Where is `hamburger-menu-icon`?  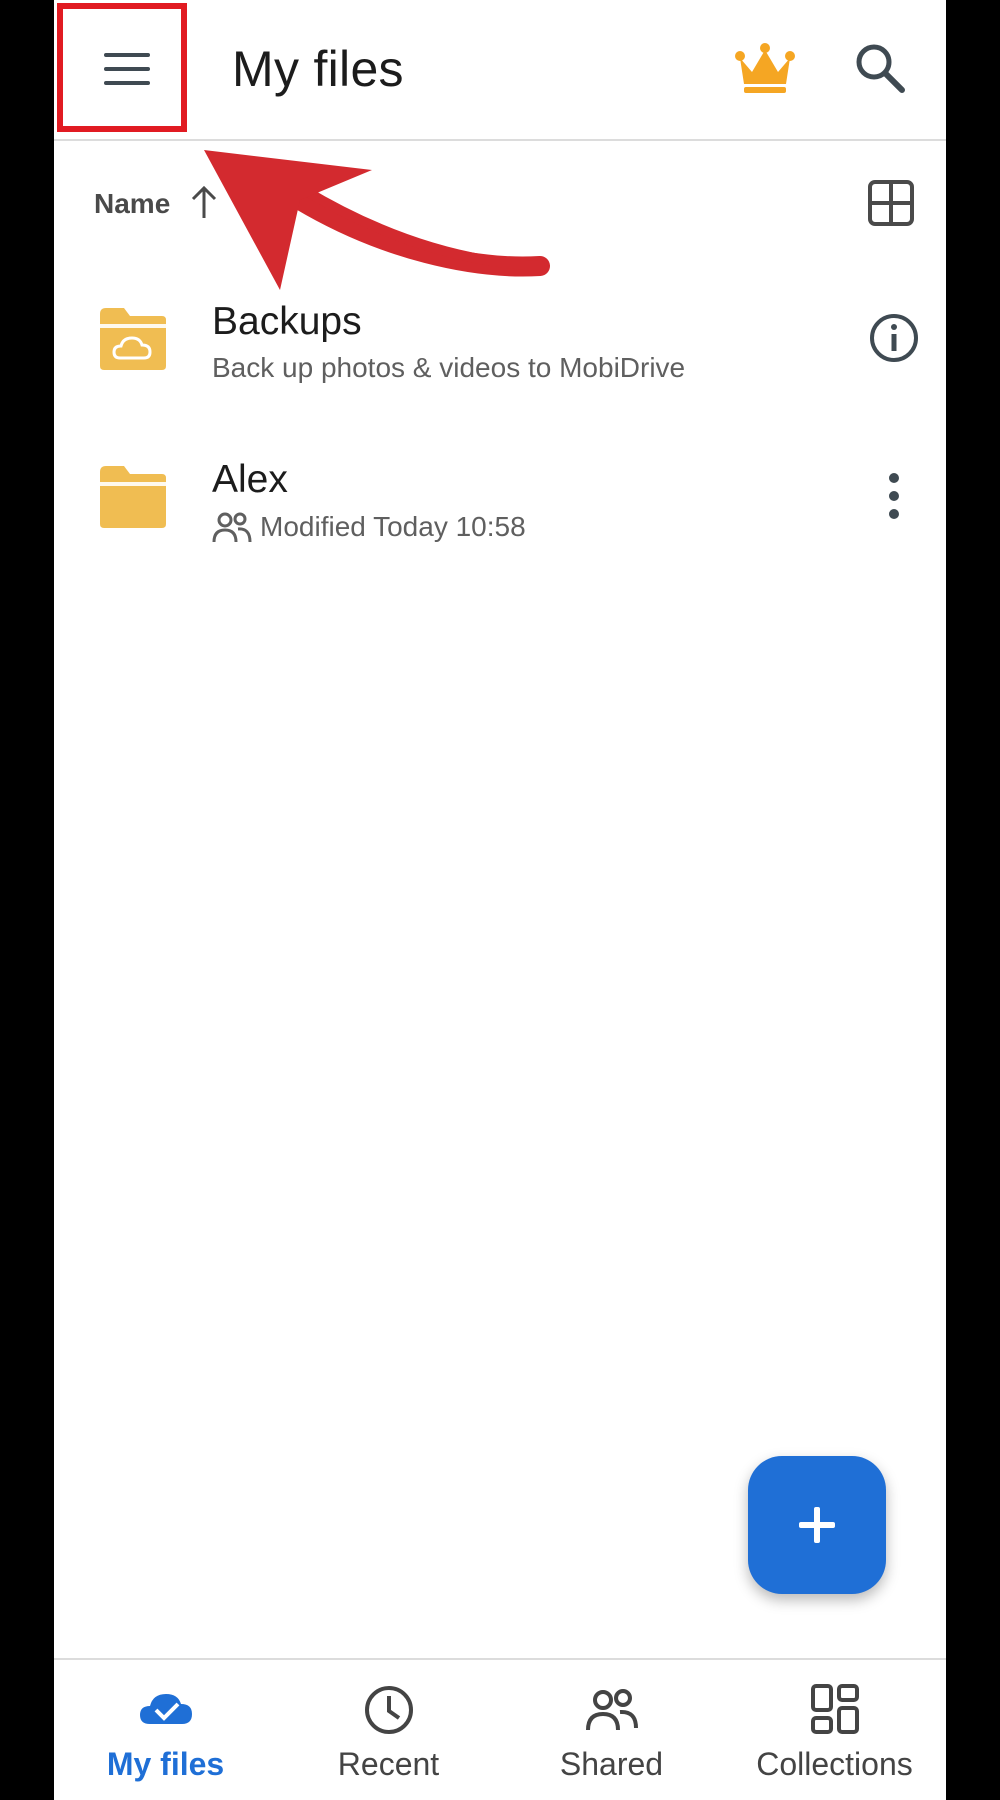
hamburger-menu-icon is located at coordinates (127, 69).